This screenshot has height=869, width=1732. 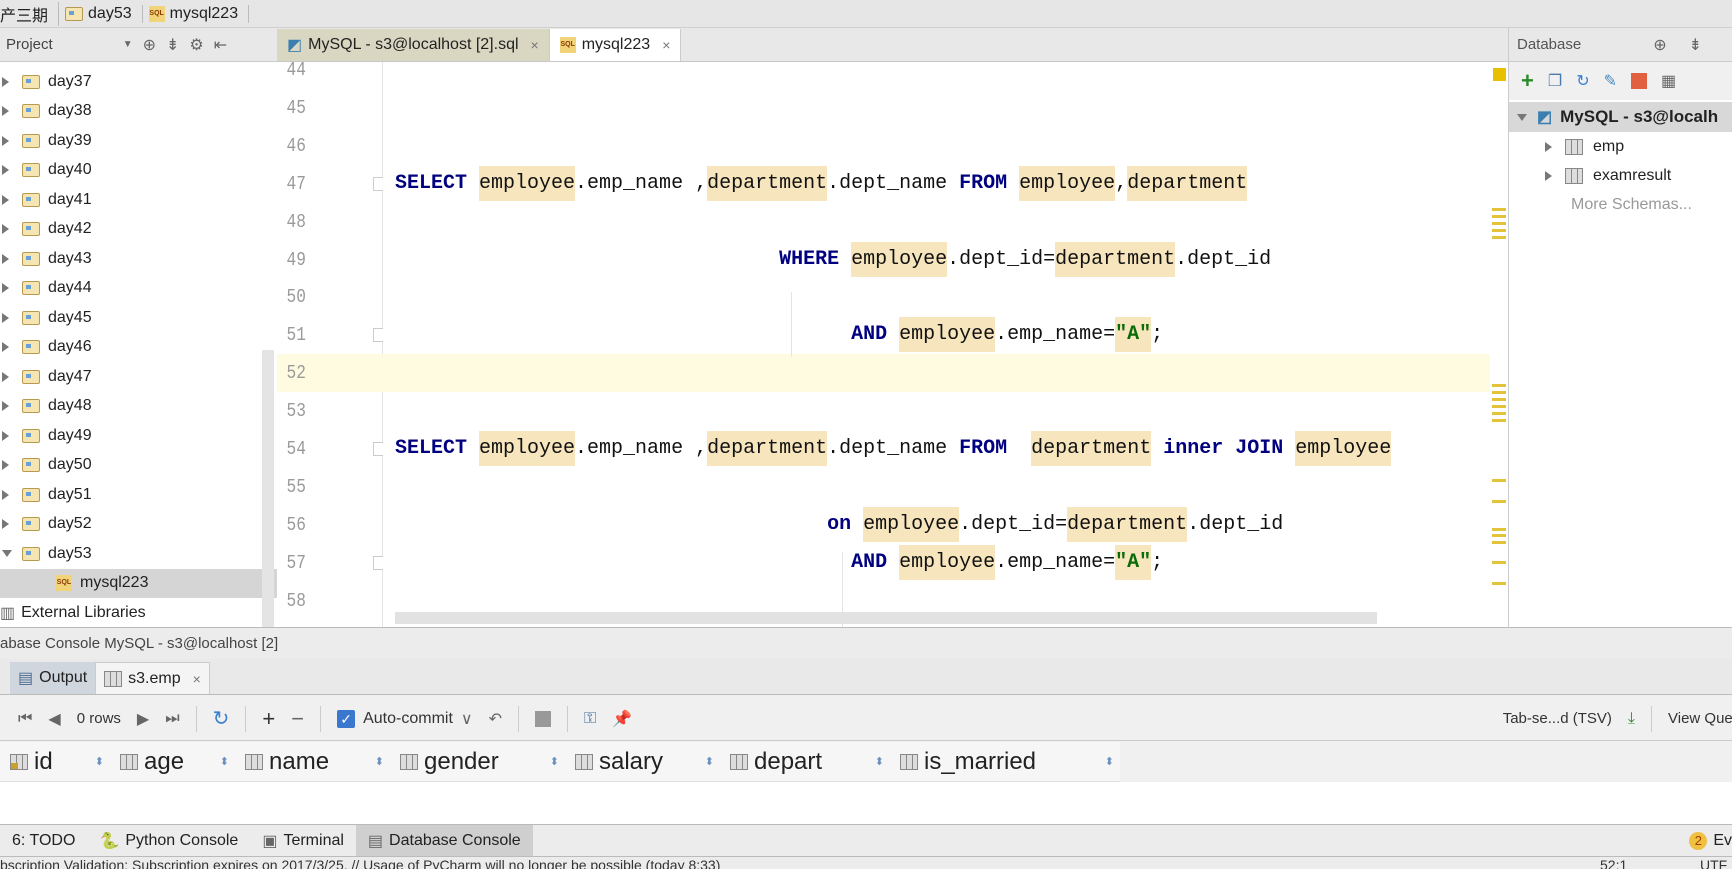 What do you see at coordinates (172, 45) in the screenshot?
I see `collapse-icon: ⇟` at bounding box center [172, 45].